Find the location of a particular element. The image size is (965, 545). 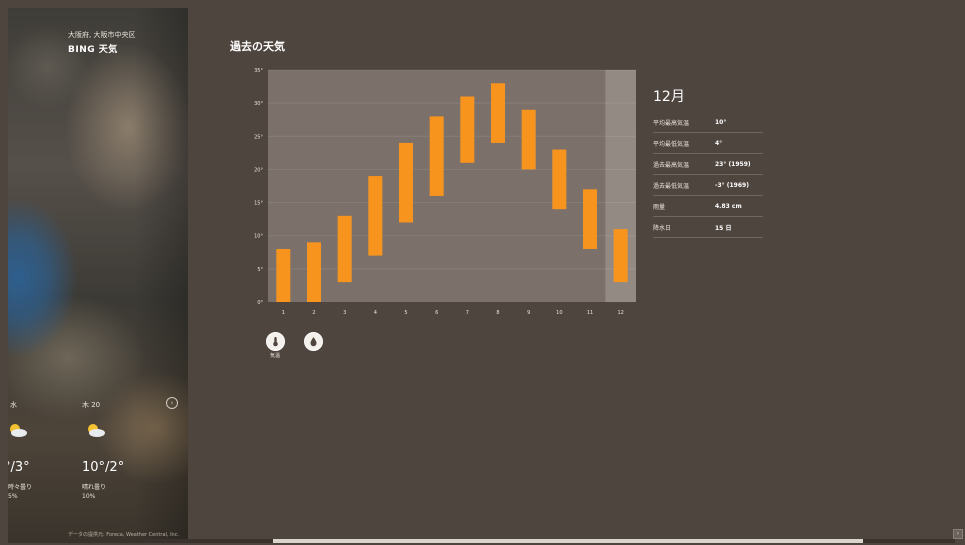

stat-value: 4.83 cm is located at coordinates (728, 206).